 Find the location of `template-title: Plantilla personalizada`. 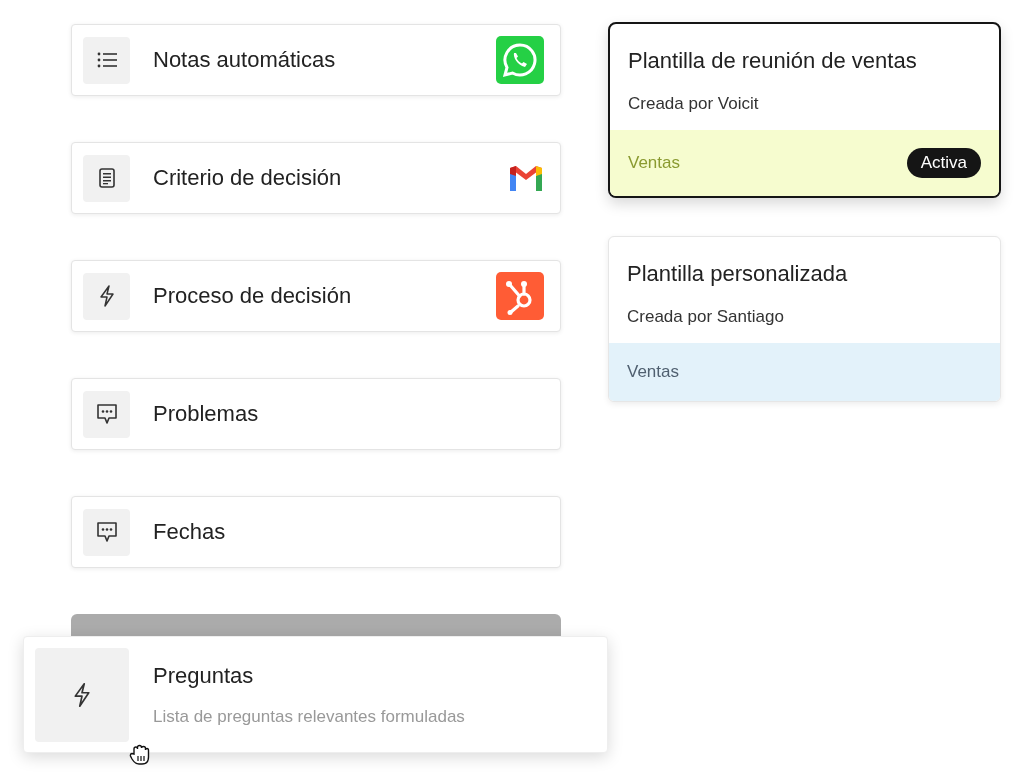

template-title: Plantilla personalizada is located at coordinates (738, 274).